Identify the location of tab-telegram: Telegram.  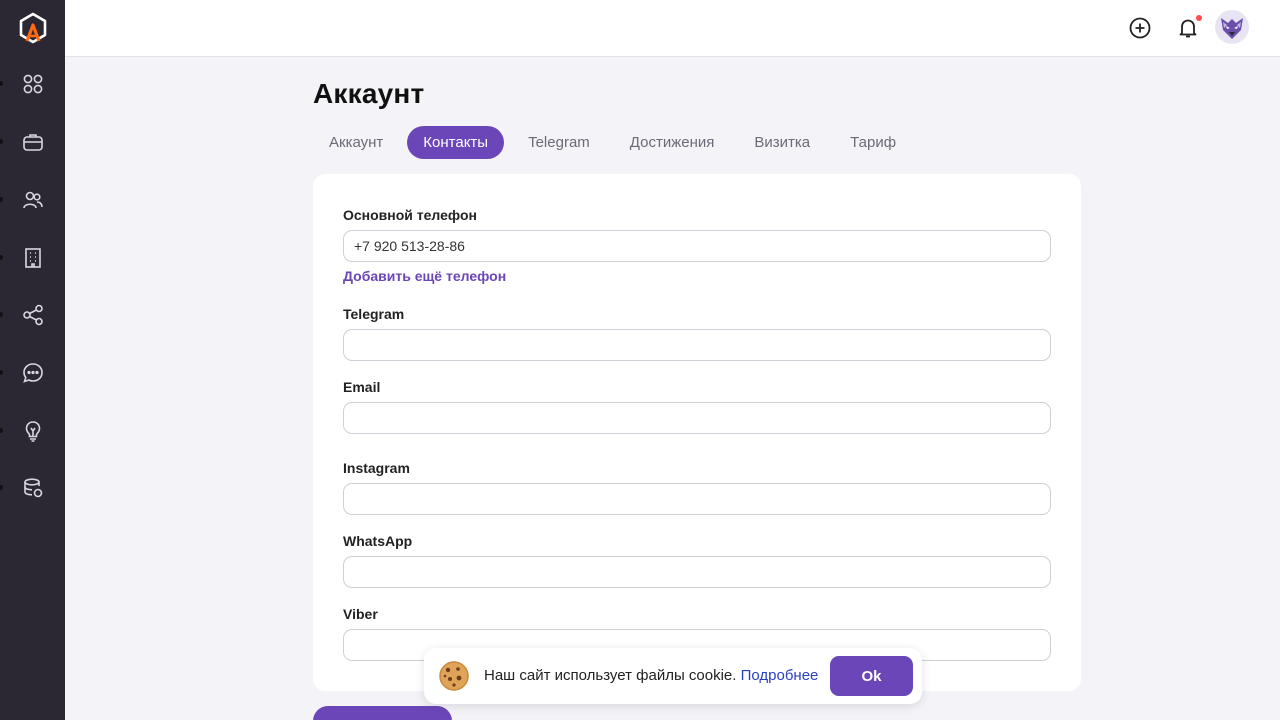
(559, 142).